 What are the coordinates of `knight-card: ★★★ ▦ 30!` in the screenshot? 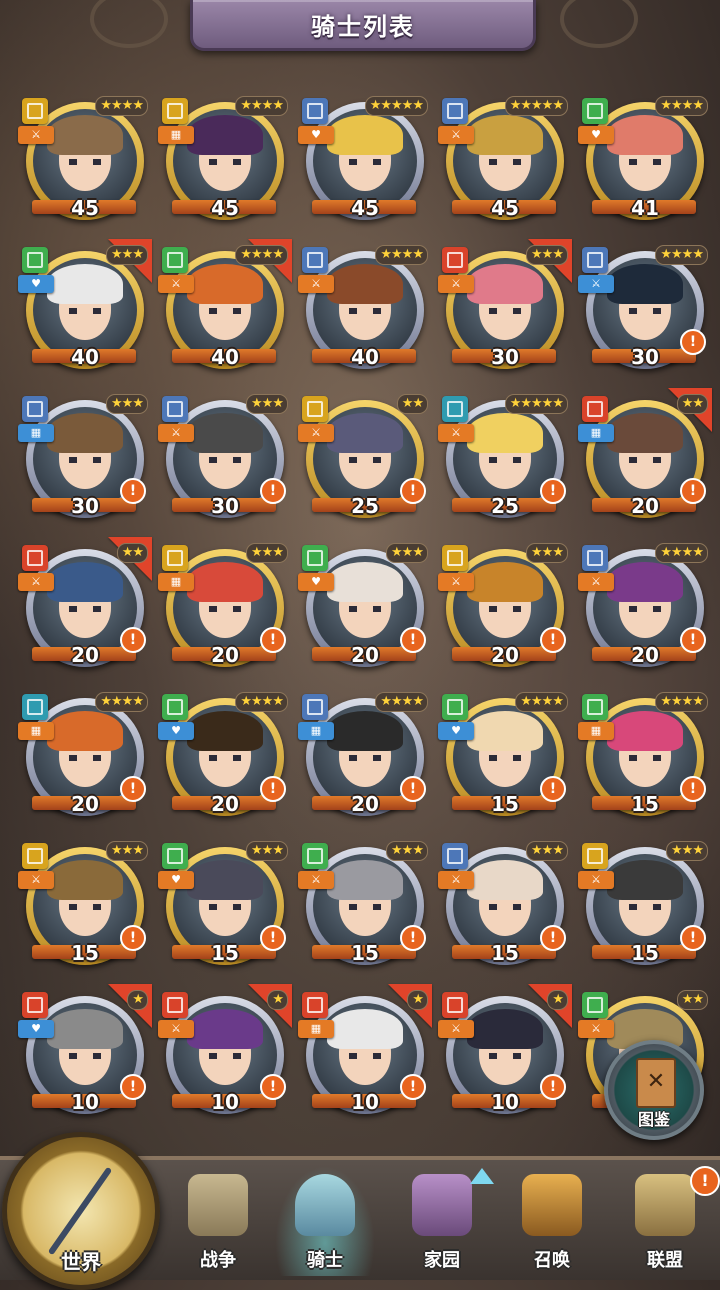 It's located at (83, 459).